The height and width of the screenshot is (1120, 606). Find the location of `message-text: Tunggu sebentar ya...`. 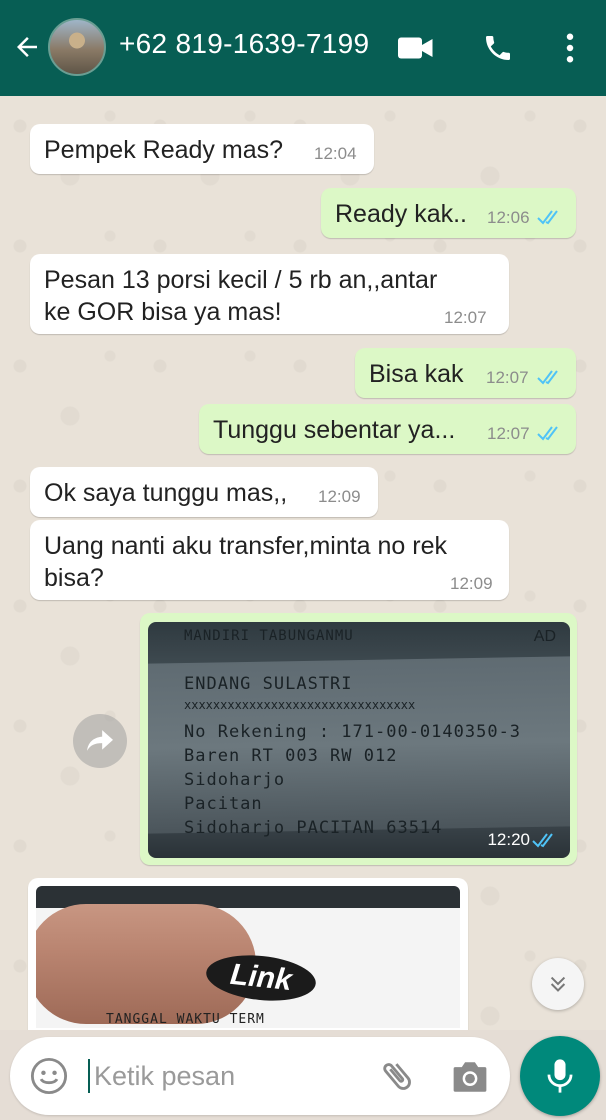

message-text: Tunggu sebentar ya... is located at coordinates (334, 430).